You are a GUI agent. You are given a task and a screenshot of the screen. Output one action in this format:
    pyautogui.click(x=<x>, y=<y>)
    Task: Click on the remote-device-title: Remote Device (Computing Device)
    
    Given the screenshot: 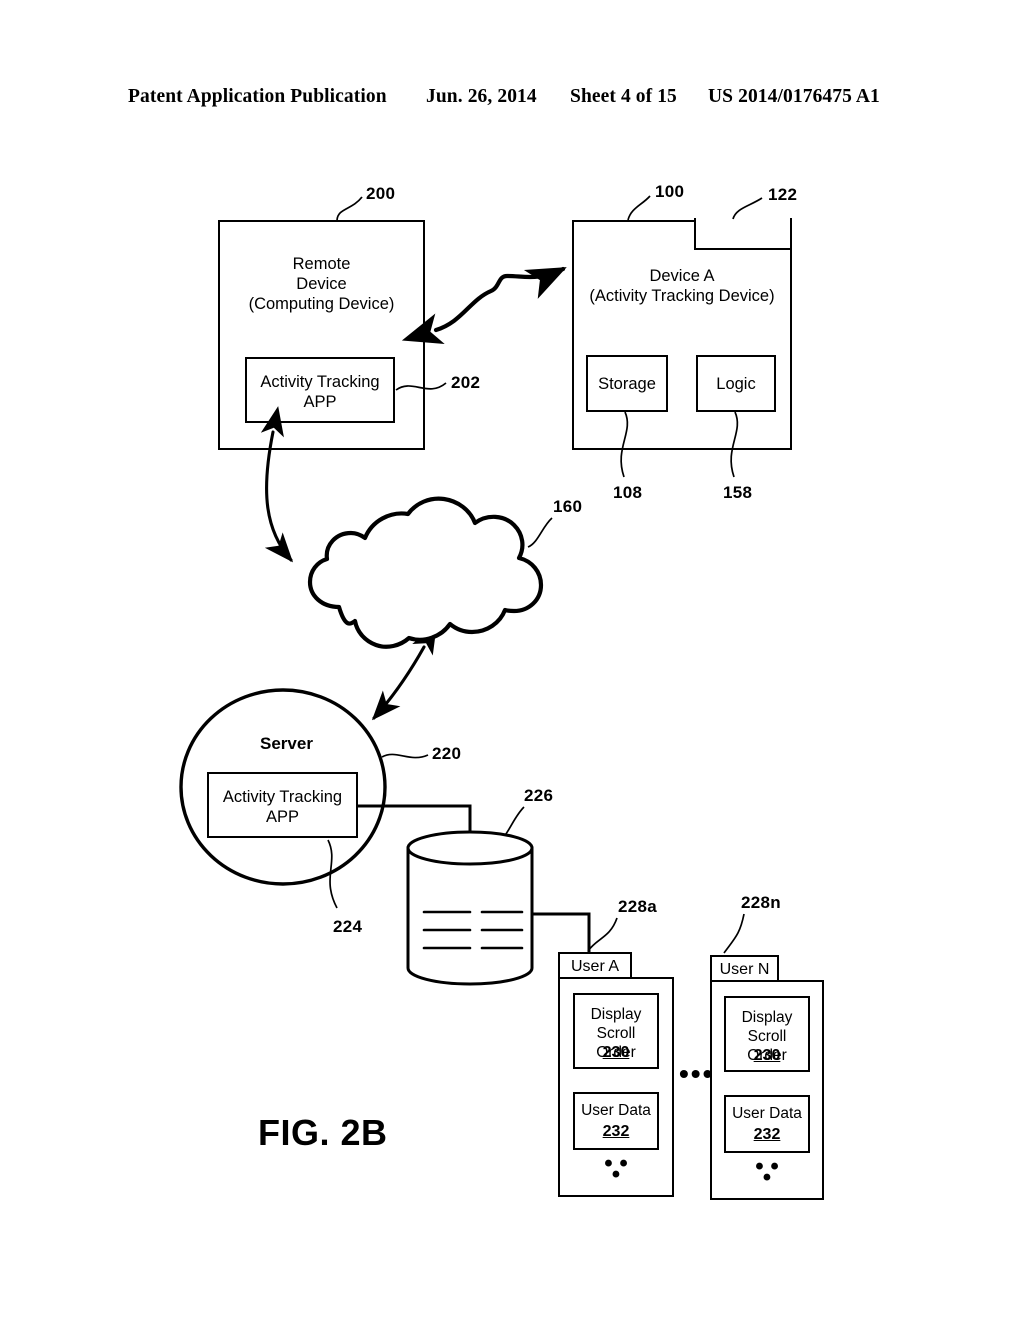 What is the action you would take?
    pyautogui.click(x=321, y=284)
    